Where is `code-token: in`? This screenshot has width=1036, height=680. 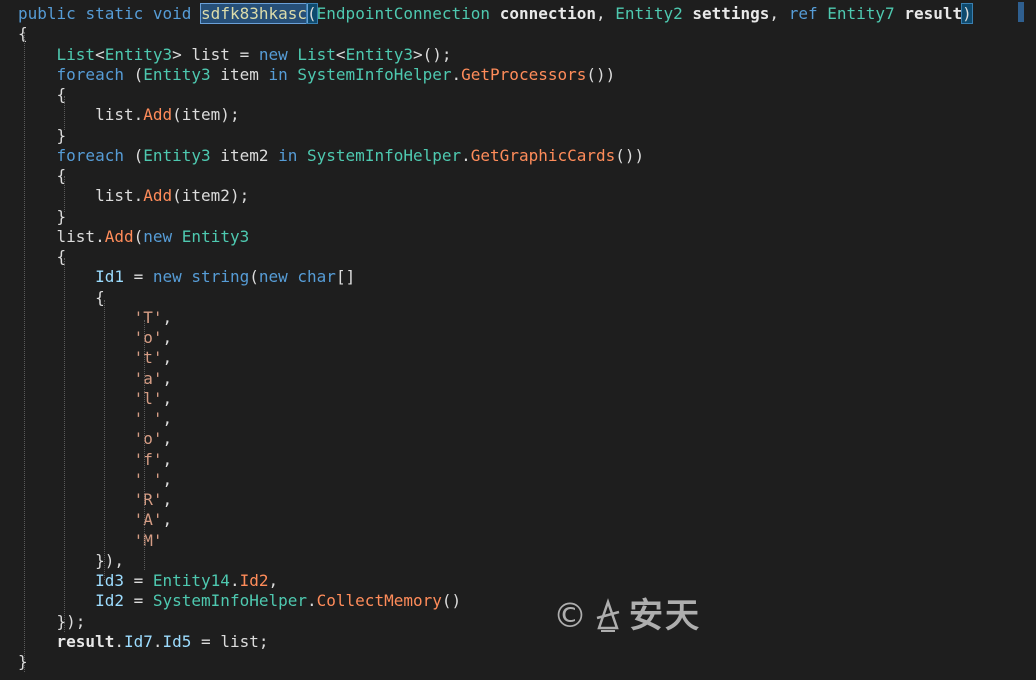 code-token: in is located at coordinates (278, 74).